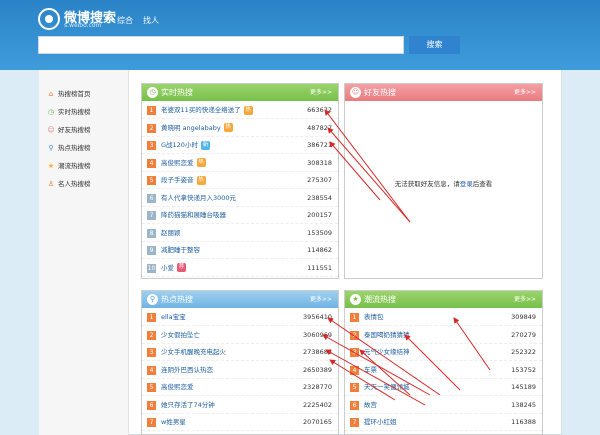 Image resolution: width=600 pixels, height=435 pixels. Describe the element at coordinates (443, 370) in the screenshot. I see `list-item: 4 车票 153752` at that location.